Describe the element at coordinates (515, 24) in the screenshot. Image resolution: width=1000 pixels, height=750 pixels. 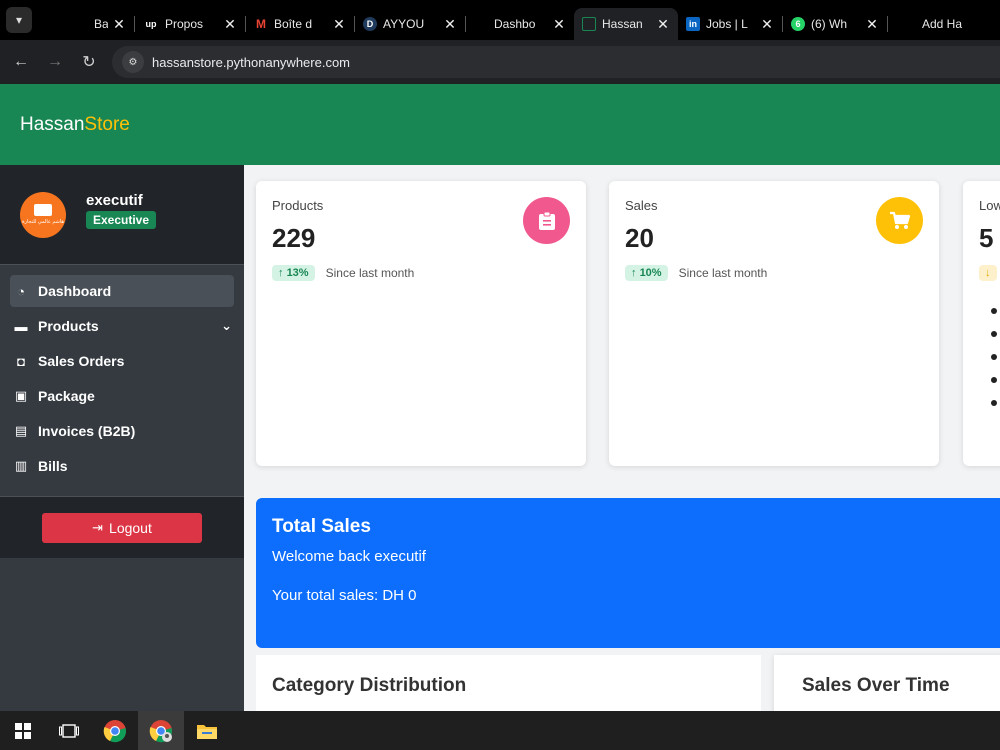
I see `tab-title: Dashbo` at that location.